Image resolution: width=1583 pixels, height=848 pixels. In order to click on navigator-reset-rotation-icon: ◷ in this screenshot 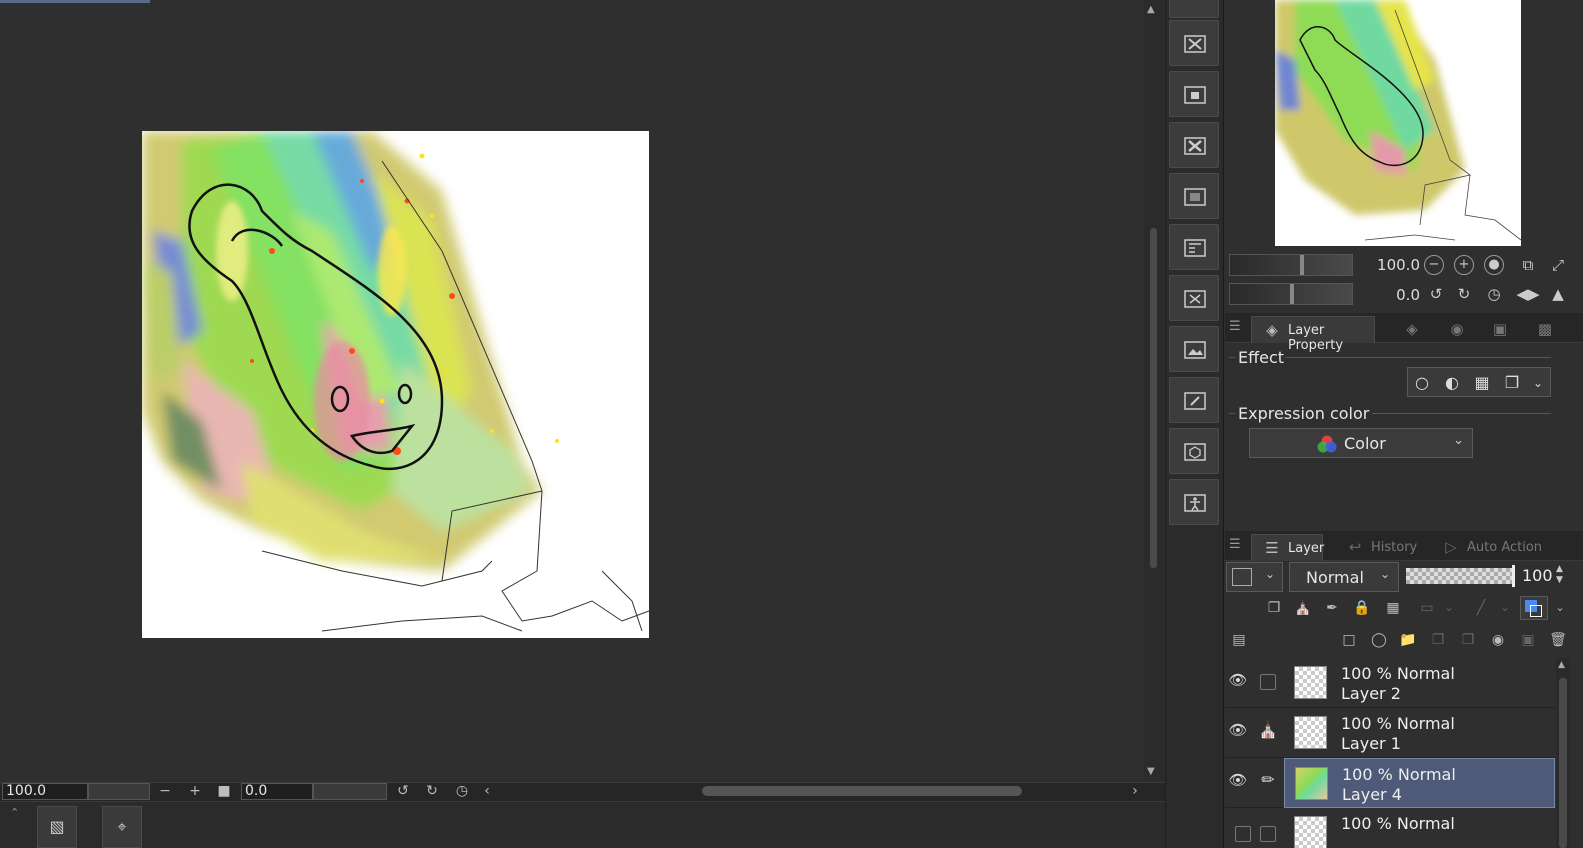, I will do `click(1494, 294)`.